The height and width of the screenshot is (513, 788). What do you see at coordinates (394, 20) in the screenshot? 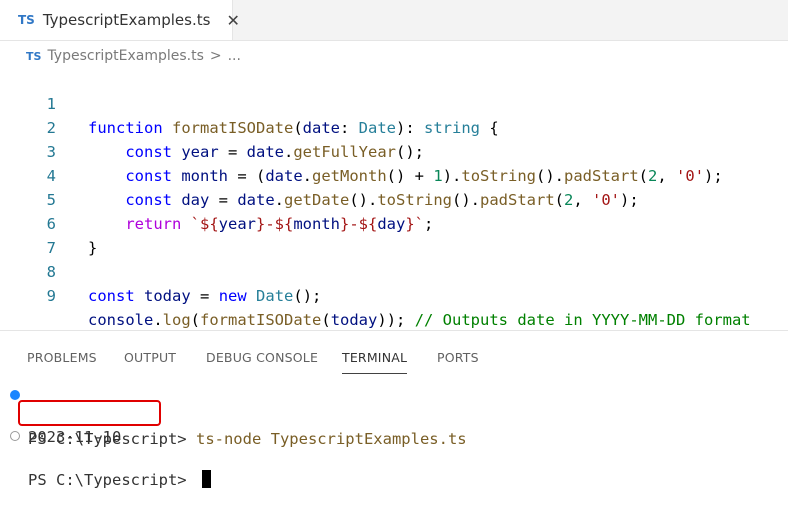
I see `editor-tab-bar: TS TypescriptExamples.ts ✕` at bounding box center [394, 20].